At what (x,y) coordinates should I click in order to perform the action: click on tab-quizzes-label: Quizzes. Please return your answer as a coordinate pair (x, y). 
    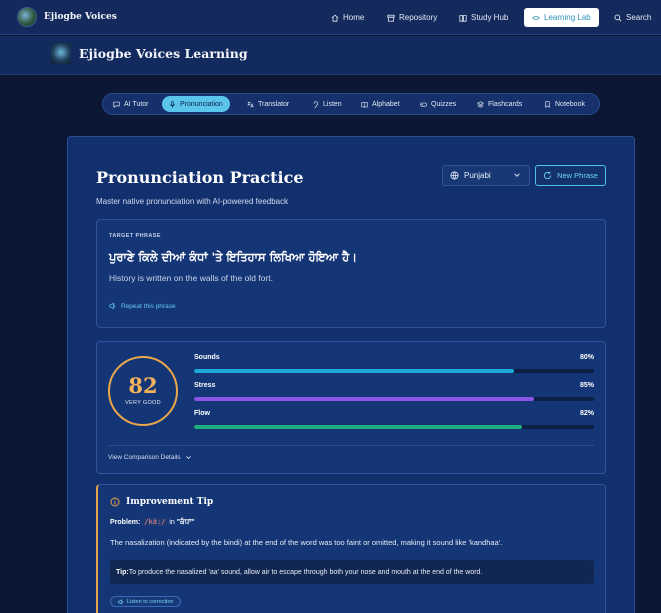
    Looking at the image, I should click on (444, 104).